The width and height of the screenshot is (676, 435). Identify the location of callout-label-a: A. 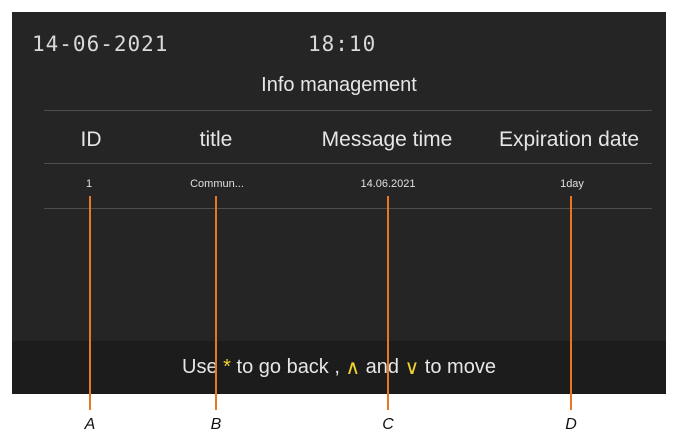
(90, 424).